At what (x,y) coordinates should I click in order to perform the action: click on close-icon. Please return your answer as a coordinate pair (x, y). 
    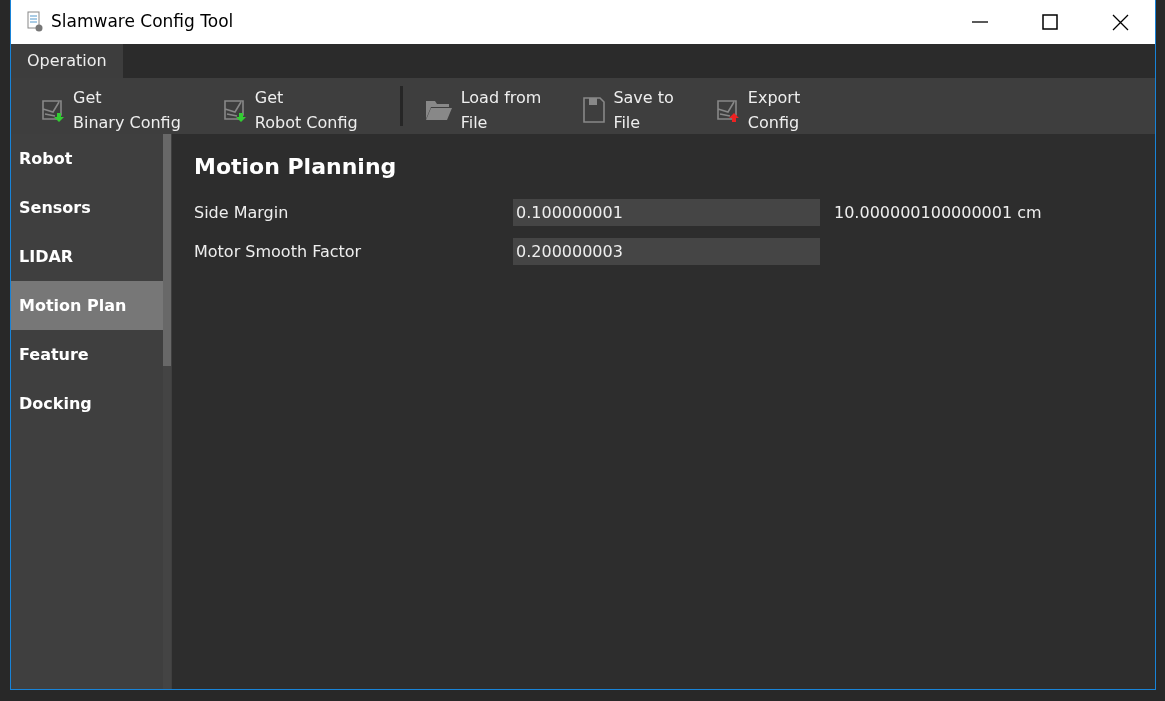
    Looking at the image, I should click on (1120, 22).